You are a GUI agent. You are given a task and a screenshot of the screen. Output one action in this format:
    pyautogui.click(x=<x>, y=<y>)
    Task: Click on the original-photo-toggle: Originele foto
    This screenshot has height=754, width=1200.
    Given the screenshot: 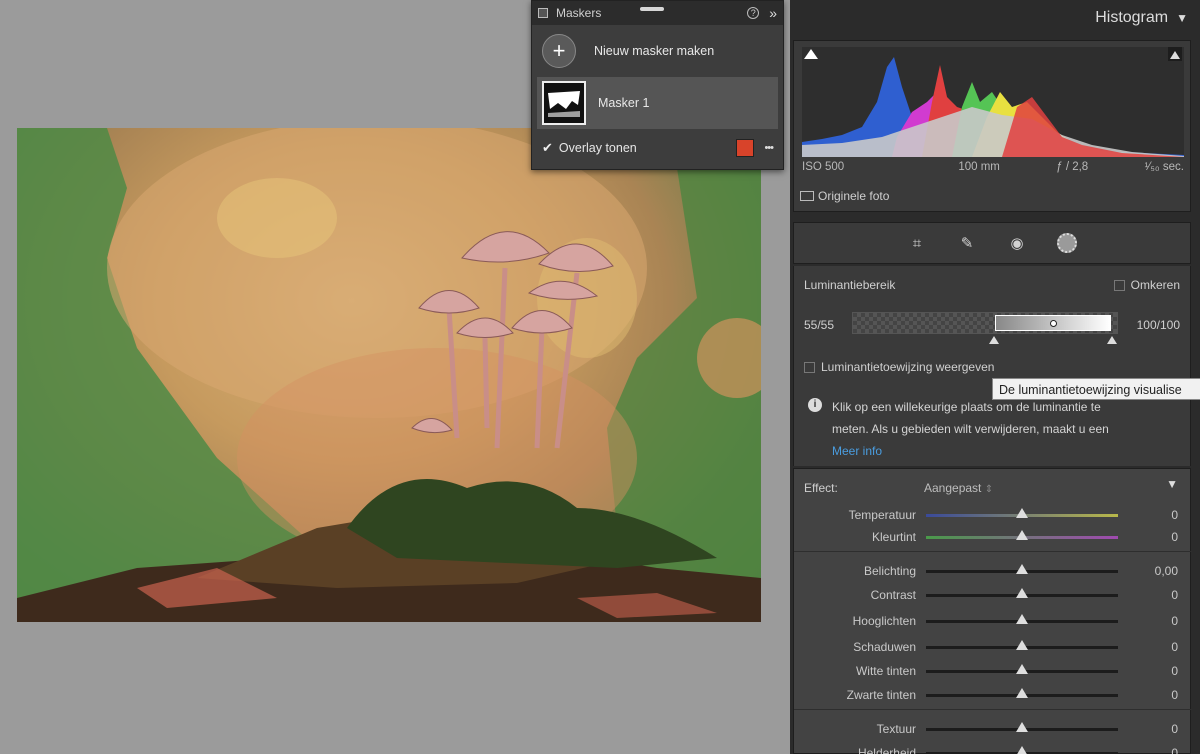 What is the action you would take?
    pyautogui.click(x=844, y=196)
    